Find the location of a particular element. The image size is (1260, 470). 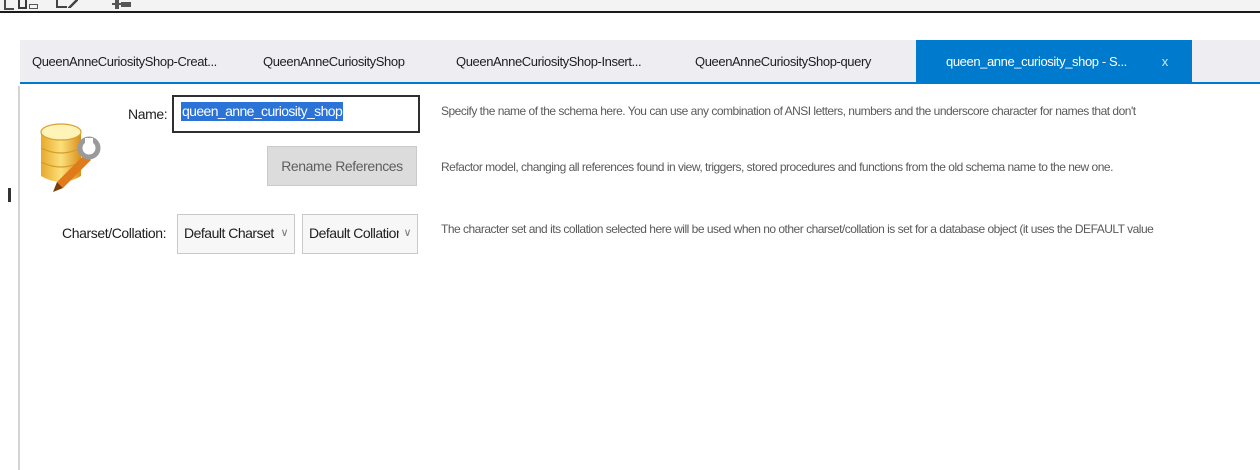

name-label: Name: is located at coordinates (148, 114).